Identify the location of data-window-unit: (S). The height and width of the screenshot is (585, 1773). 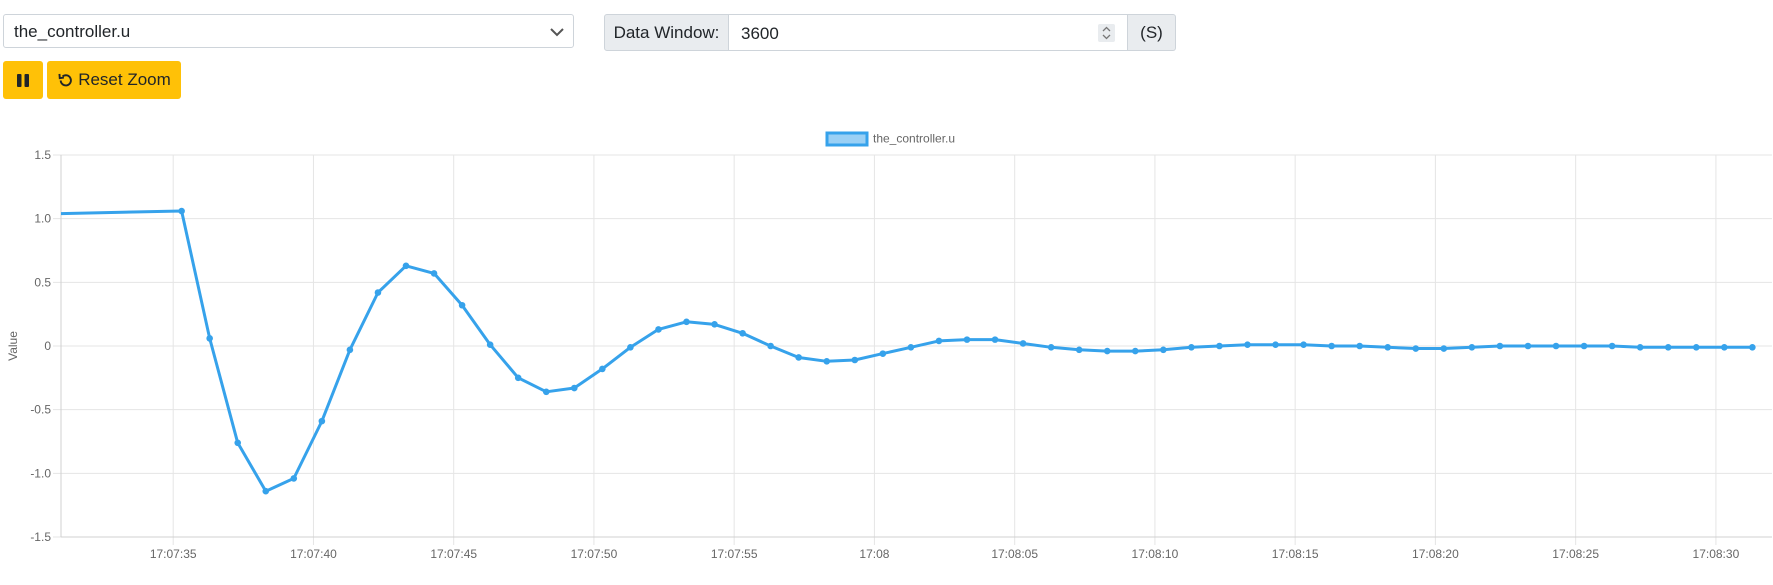
(1152, 32).